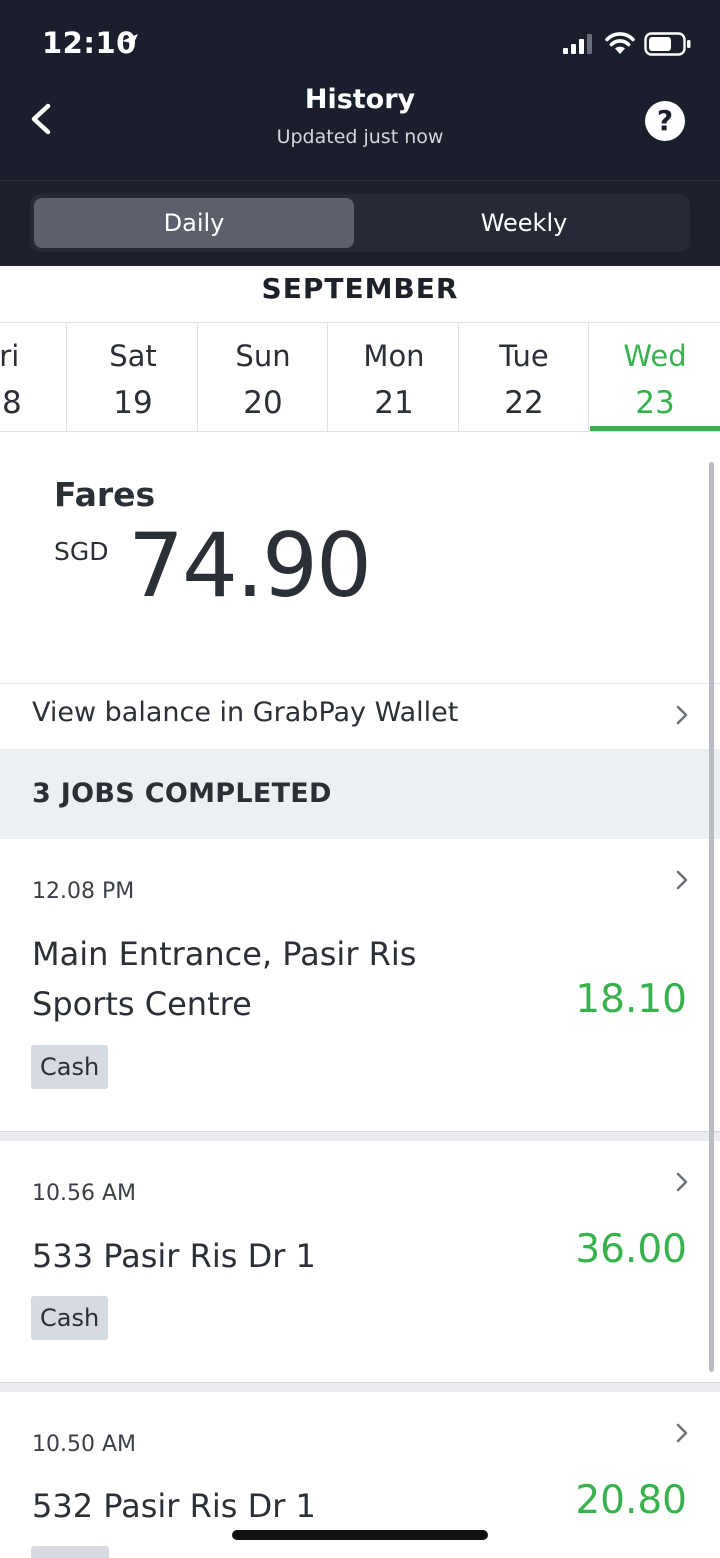  I want to click on day-of-week: Fri, so click(10, 356).